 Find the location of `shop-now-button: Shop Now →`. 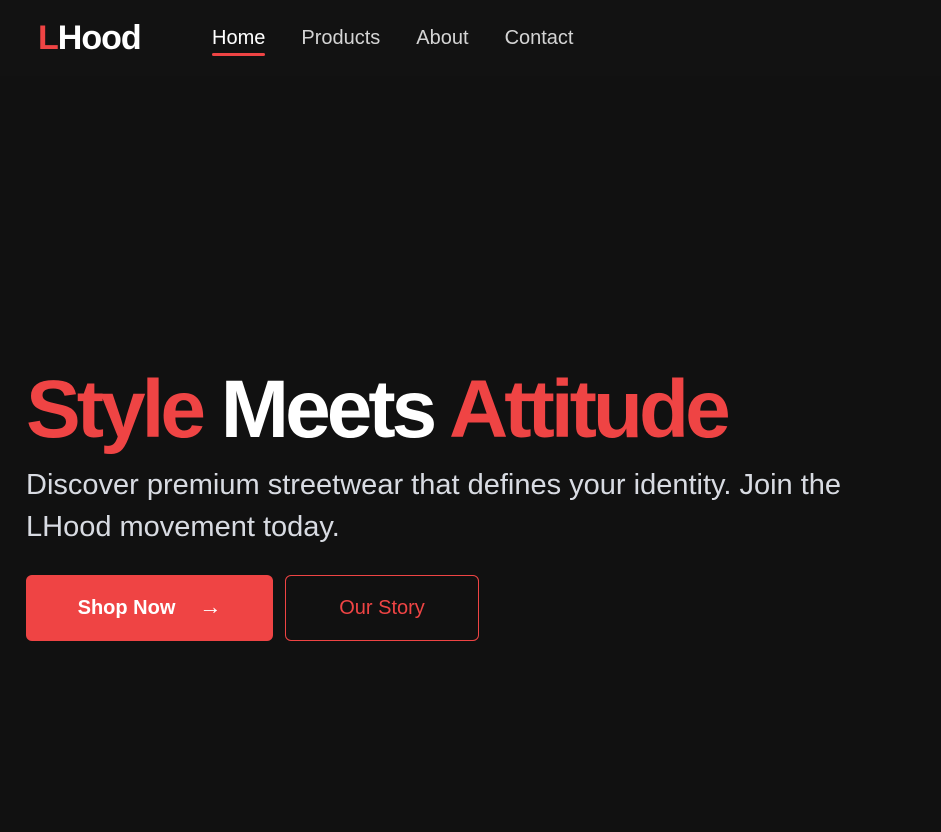

shop-now-button: Shop Now → is located at coordinates (149, 608).